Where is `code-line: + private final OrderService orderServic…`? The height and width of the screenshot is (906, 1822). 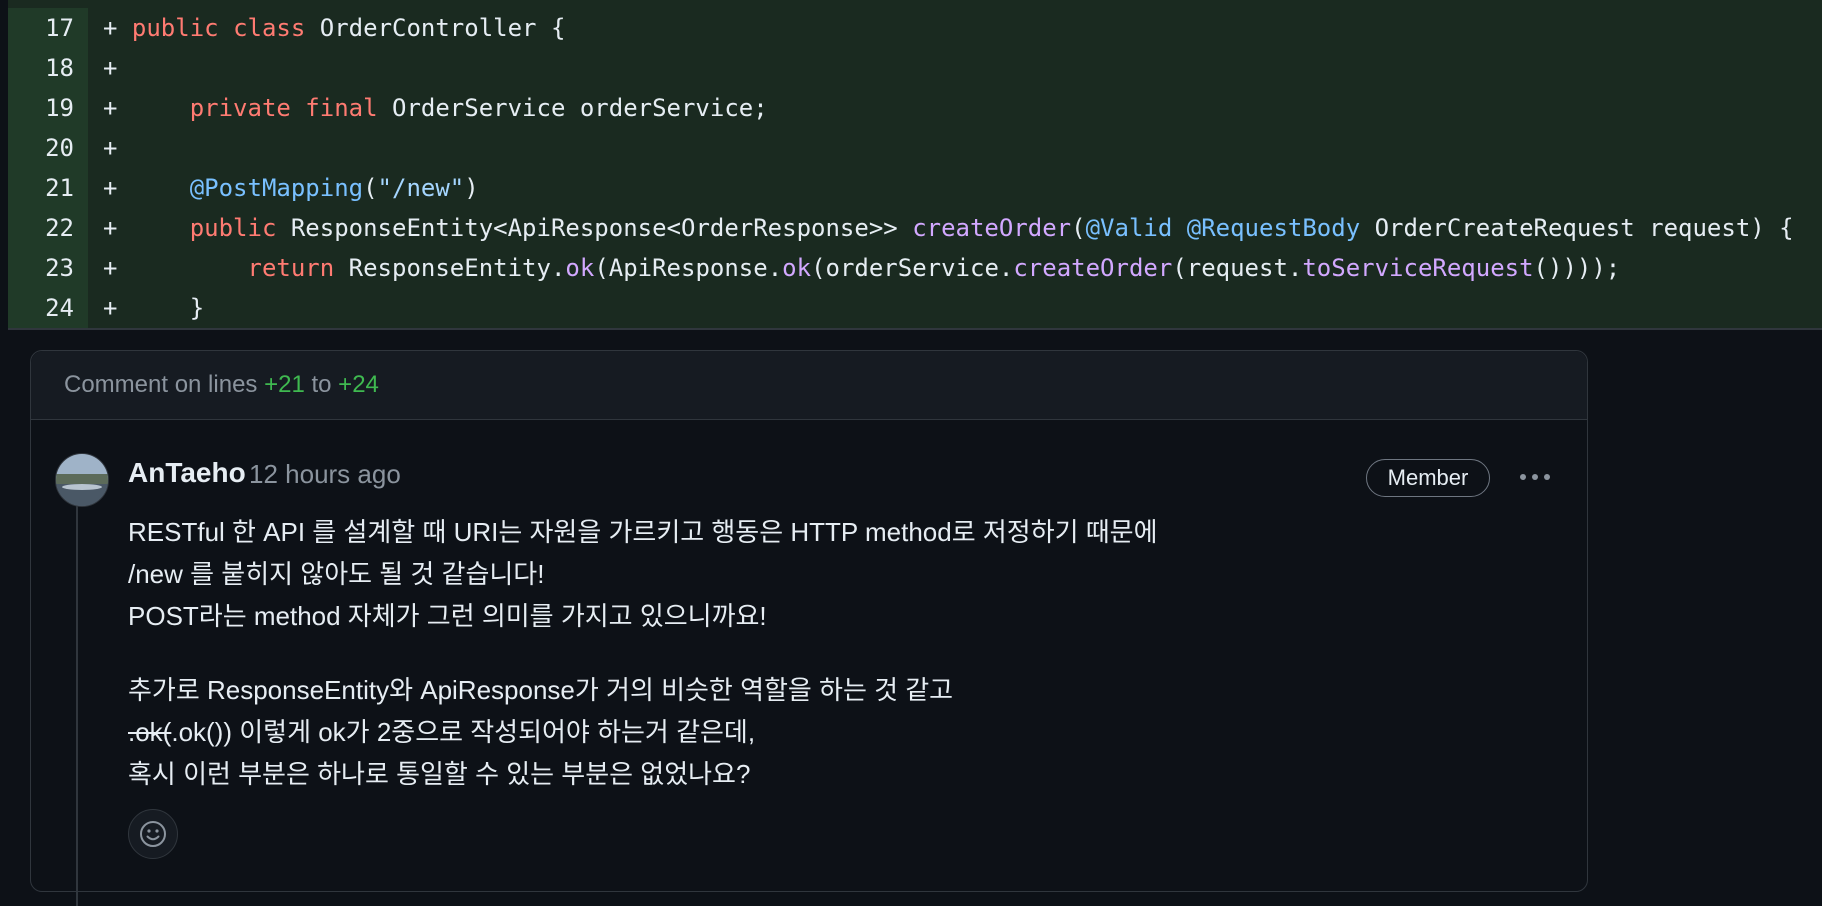 code-line: + private final OrderService orderServic… is located at coordinates (435, 108).